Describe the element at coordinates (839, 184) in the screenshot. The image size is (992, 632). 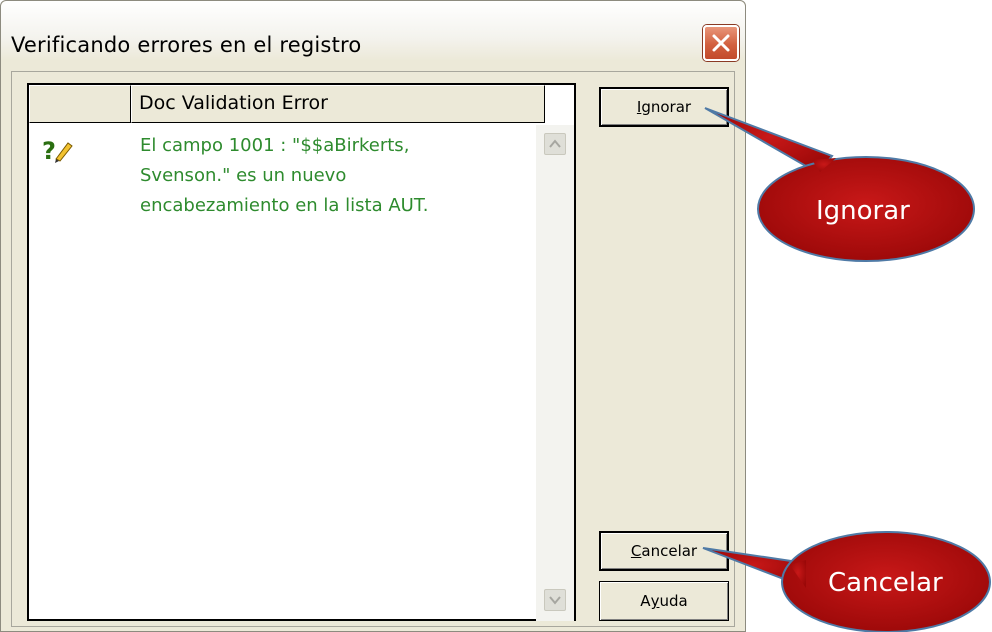
I see `callout-ignore-bubble` at that location.